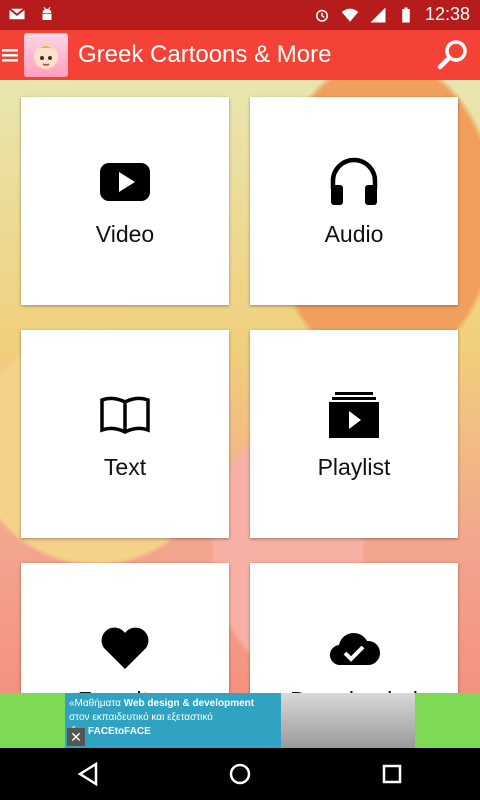 This screenshot has height=800, width=480. I want to click on video-icon, so click(125, 181).